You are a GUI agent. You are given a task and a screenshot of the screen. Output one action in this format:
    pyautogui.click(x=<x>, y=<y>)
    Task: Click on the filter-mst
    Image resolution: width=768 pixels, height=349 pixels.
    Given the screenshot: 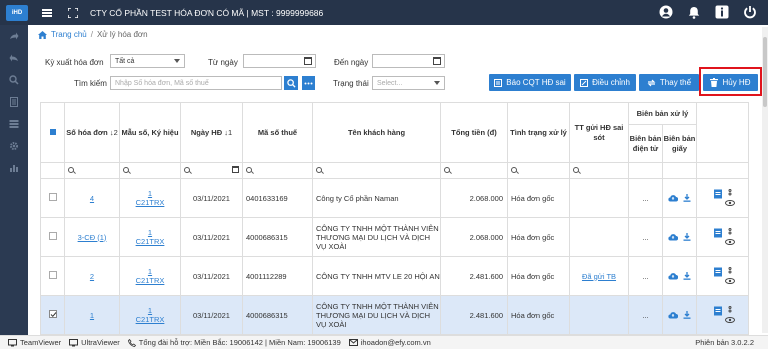 What is the action you would take?
    pyautogui.click(x=277, y=170)
    